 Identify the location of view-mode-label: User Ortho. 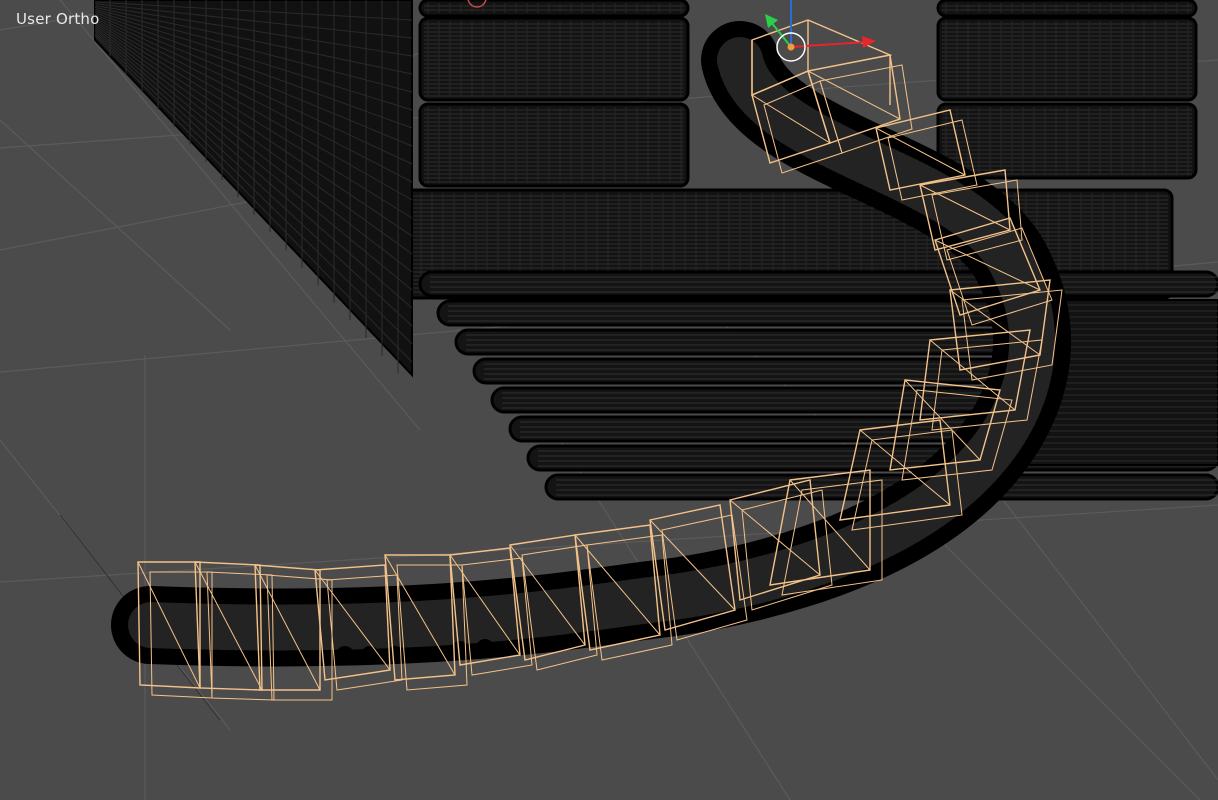
(58, 19).